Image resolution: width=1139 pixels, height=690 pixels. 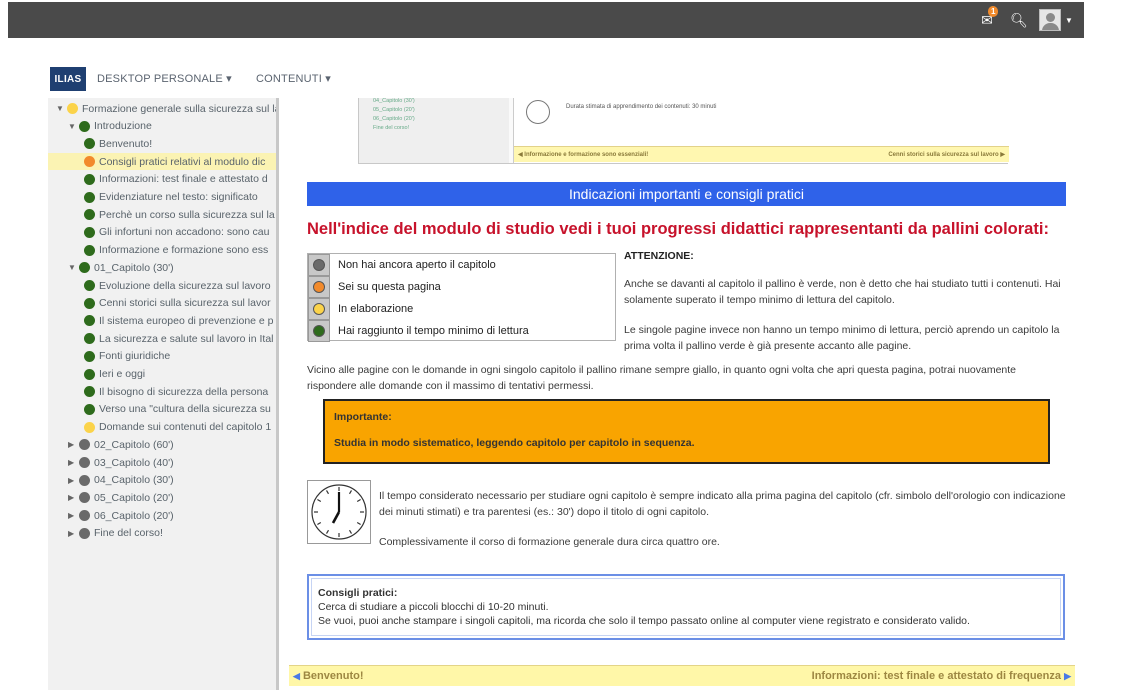 What do you see at coordinates (187, 214) in the screenshot?
I see `tree-item-label: Perchè un corso sulla sicurezza sul la` at bounding box center [187, 214].